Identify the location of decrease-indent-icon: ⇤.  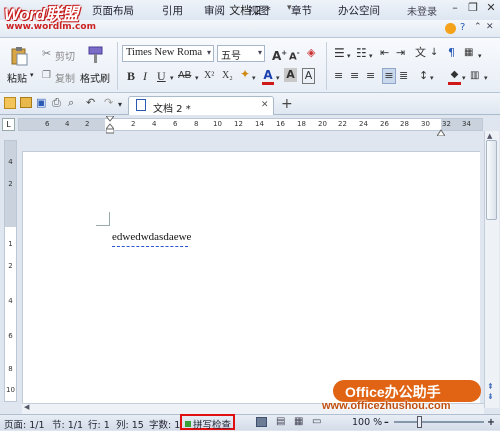
(384, 53).